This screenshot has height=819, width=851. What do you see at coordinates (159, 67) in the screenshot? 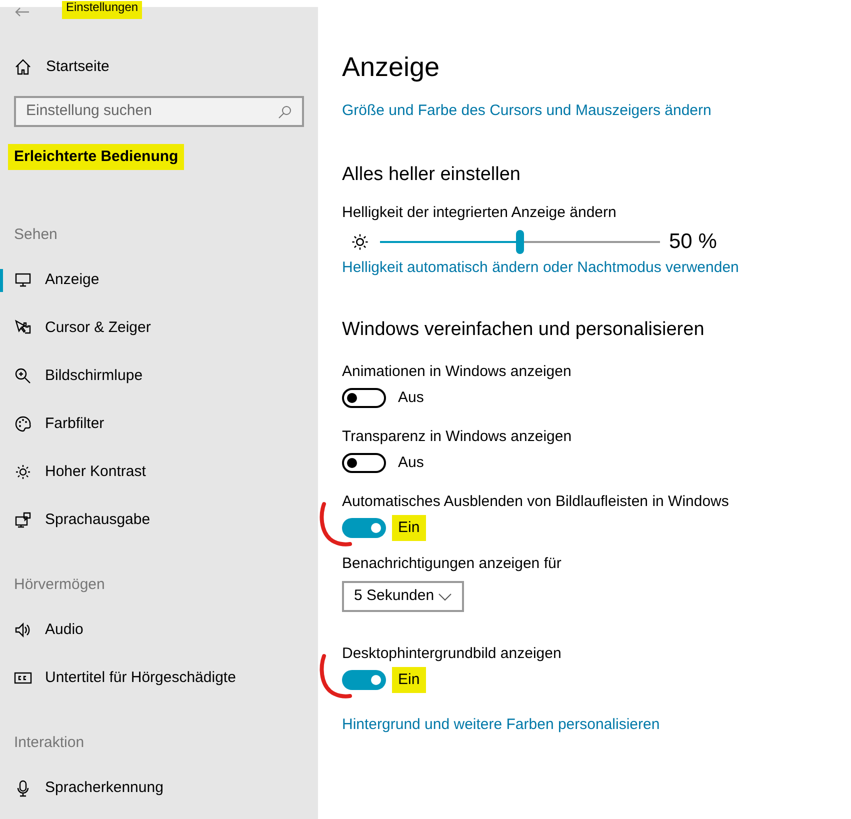
I see `home-nav-item: Startseite` at bounding box center [159, 67].